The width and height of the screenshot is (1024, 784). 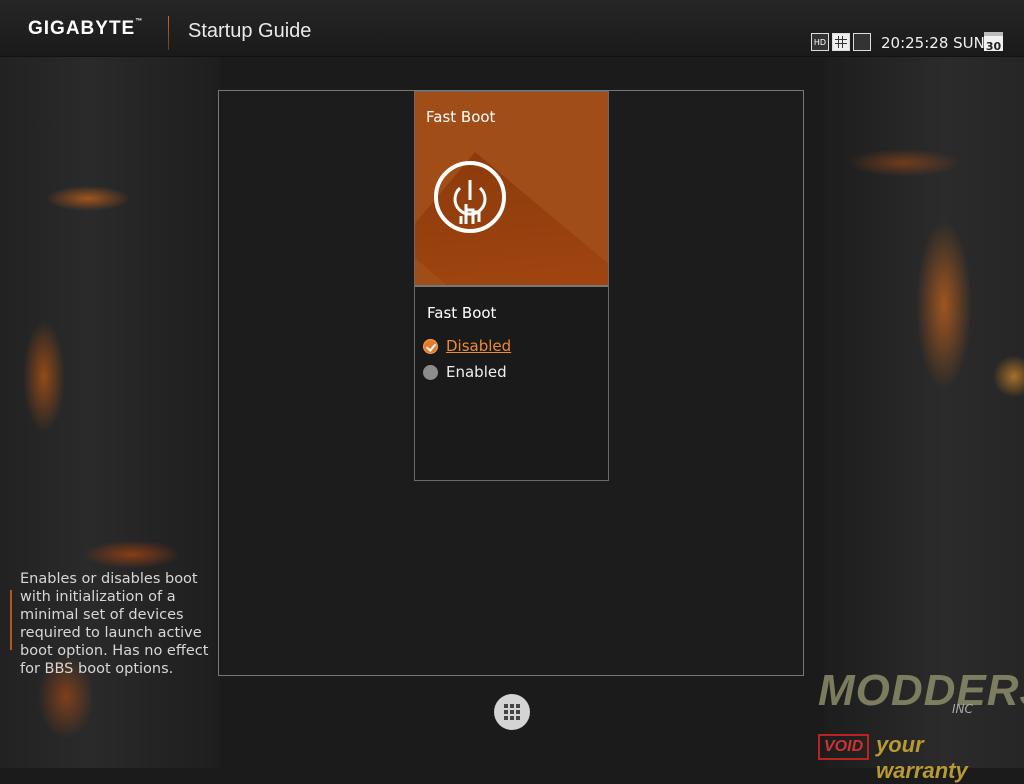 I want to click on option-disabled-label: Disabled, so click(x=478, y=346).